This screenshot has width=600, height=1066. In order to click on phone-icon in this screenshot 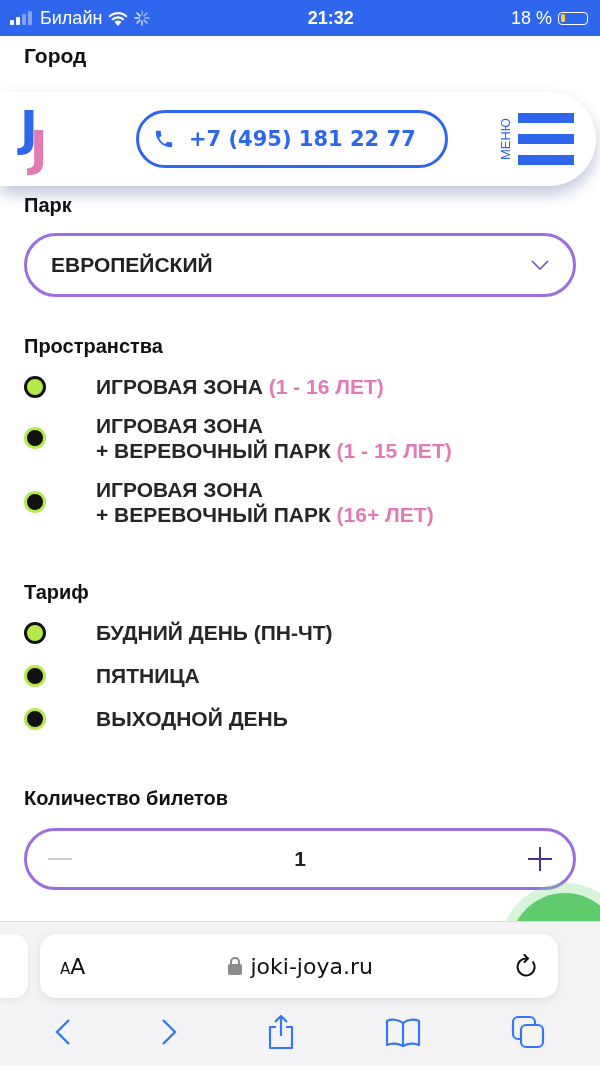, I will do `click(164, 139)`.